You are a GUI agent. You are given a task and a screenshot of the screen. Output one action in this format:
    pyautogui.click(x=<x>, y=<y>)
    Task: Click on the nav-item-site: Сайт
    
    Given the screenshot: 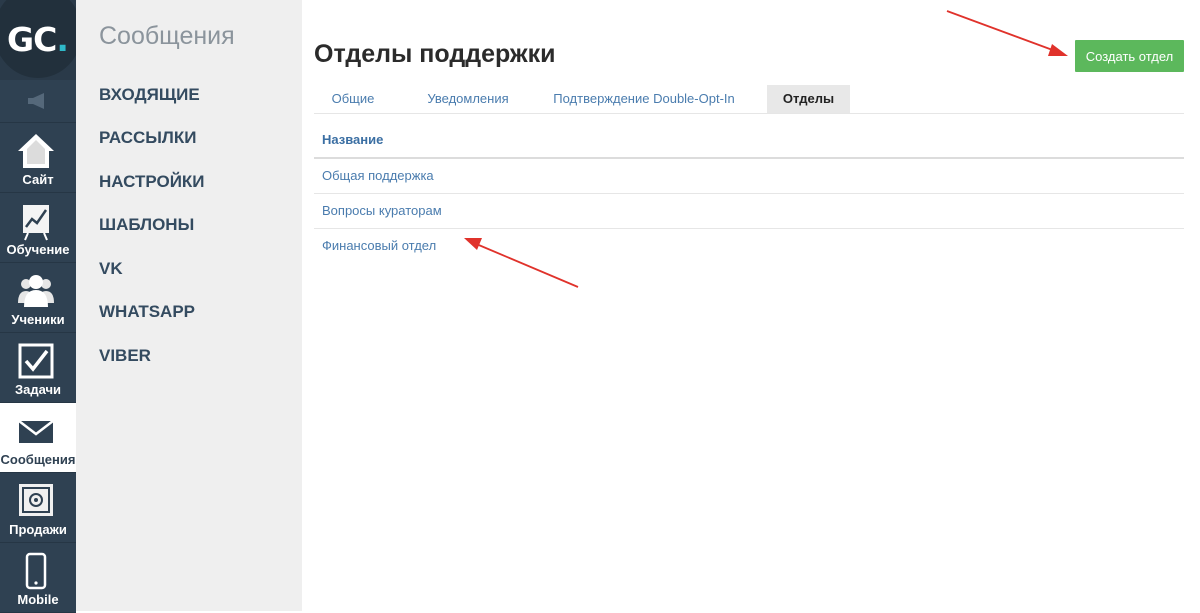 What is the action you would take?
    pyautogui.click(x=38, y=158)
    